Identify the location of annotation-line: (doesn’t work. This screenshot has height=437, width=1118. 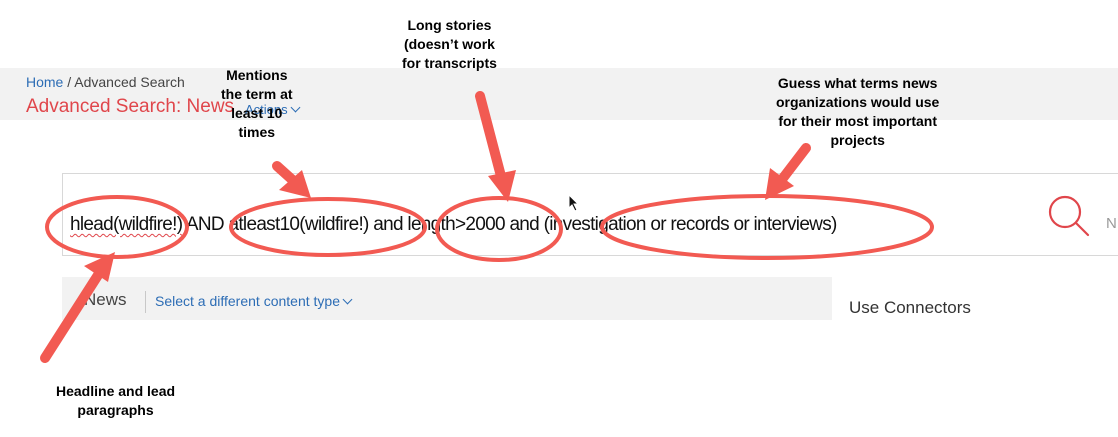
(449, 44).